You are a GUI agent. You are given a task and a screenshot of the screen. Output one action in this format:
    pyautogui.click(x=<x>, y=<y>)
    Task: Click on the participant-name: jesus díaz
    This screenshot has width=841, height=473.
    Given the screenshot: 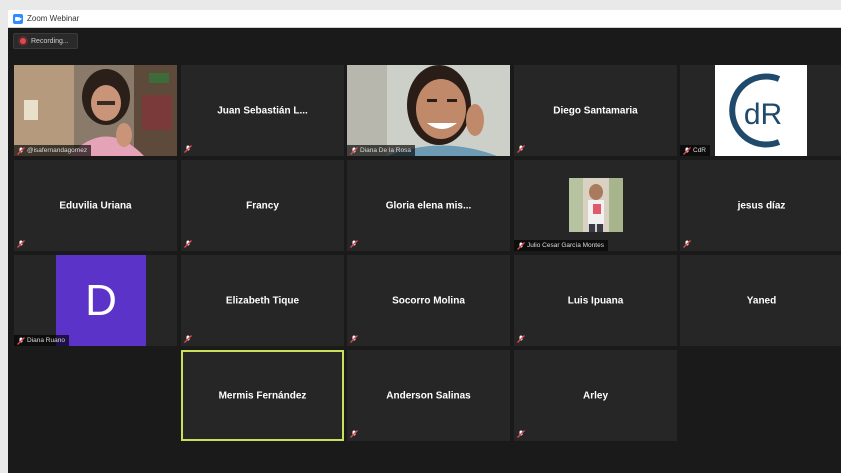 What is the action you would take?
    pyautogui.click(x=761, y=205)
    